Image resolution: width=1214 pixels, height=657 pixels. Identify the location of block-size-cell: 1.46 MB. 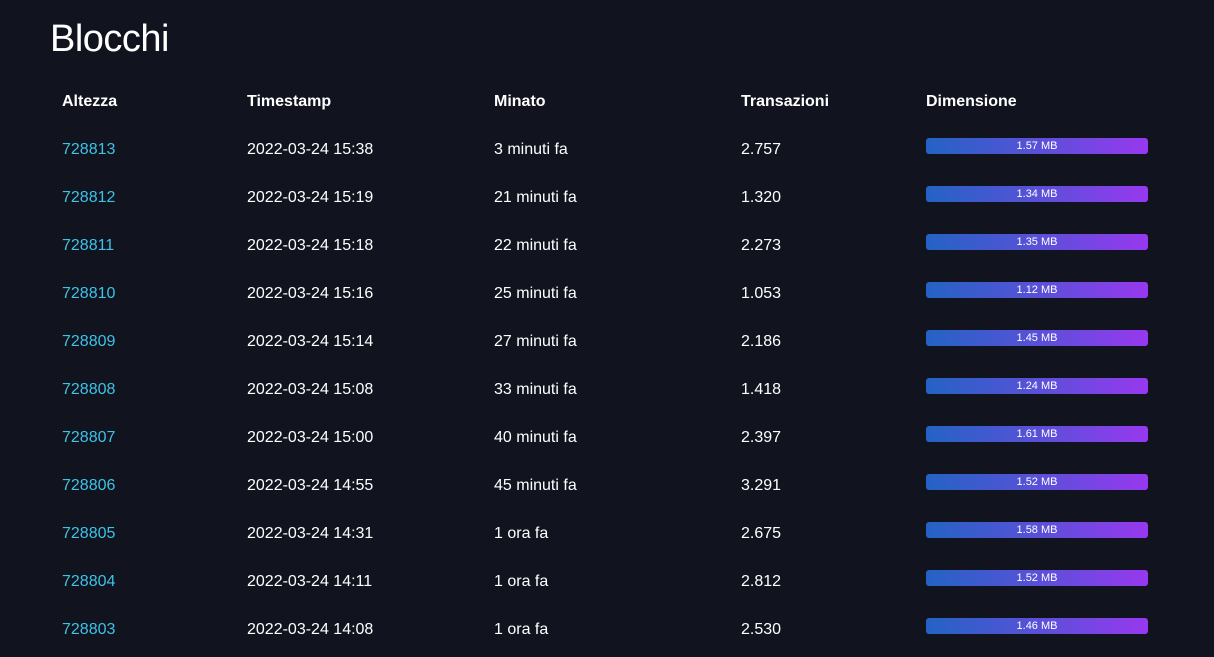
(1037, 630).